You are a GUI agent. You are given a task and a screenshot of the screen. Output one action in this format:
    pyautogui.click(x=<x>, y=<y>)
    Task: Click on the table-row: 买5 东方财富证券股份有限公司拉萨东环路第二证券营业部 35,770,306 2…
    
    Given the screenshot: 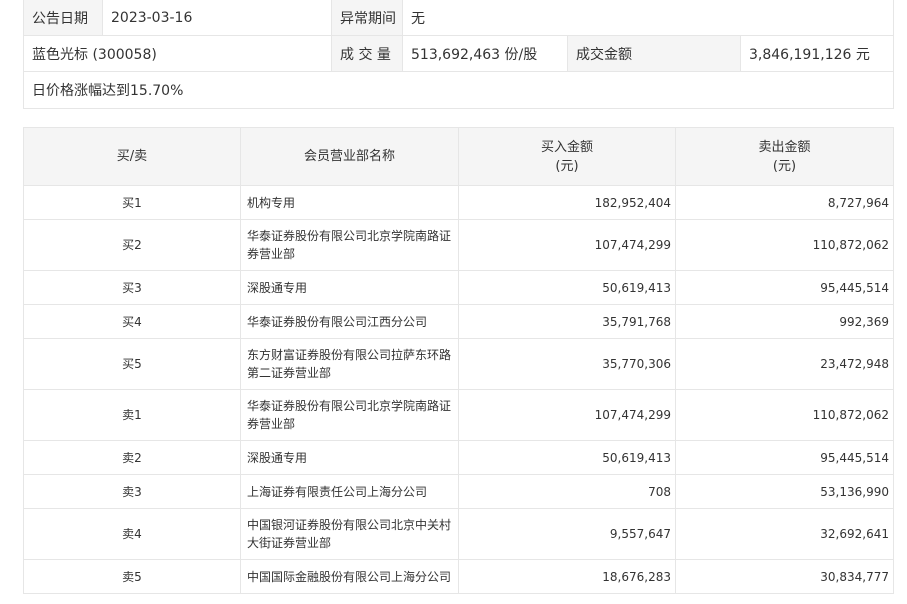 What is the action you would take?
    pyautogui.click(x=458, y=364)
    